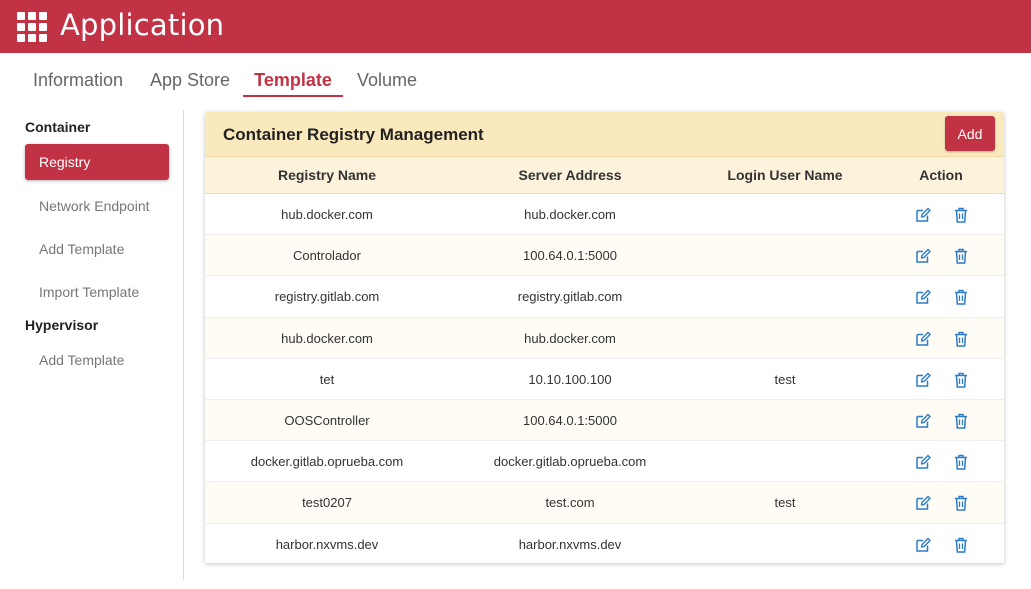  Describe the element at coordinates (570, 379) in the screenshot. I see `server-address-cell: 10.10.100.100` at that location.